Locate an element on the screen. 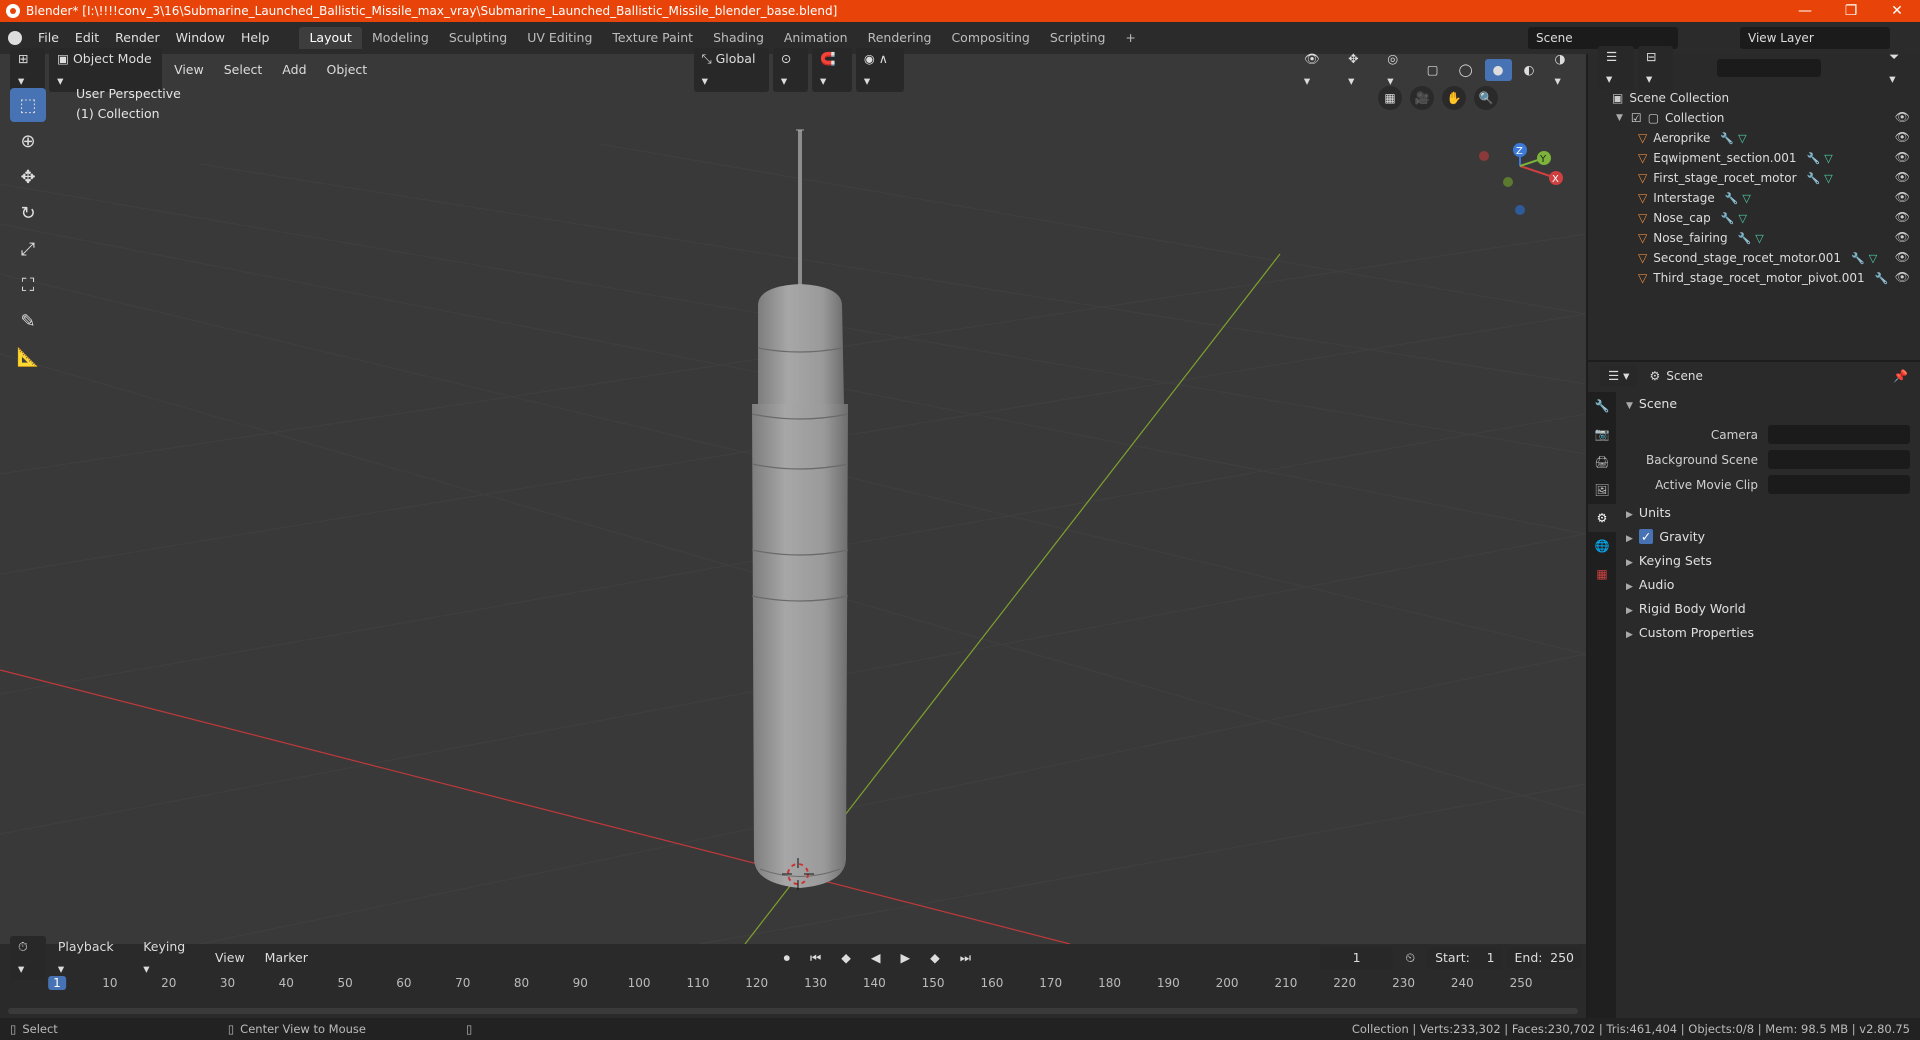 The width and height of the screenshot is (1920, 1040). tab-shading: Shading is located at coordinates (738, 38).